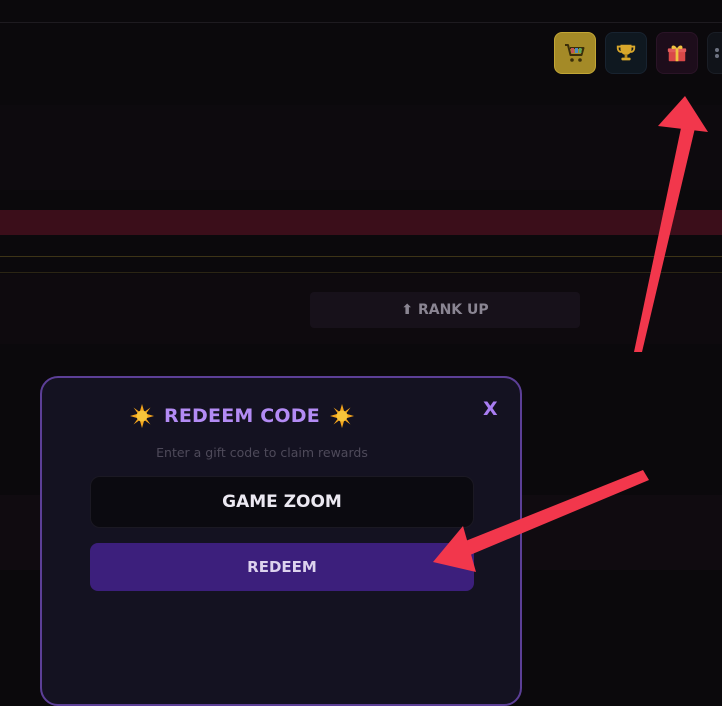 The width and height of the screenshot is (722, 706). Describe the element at coordinates (282, 567) in the screenshot. I see `redeem-button: REDEEM` at that location.